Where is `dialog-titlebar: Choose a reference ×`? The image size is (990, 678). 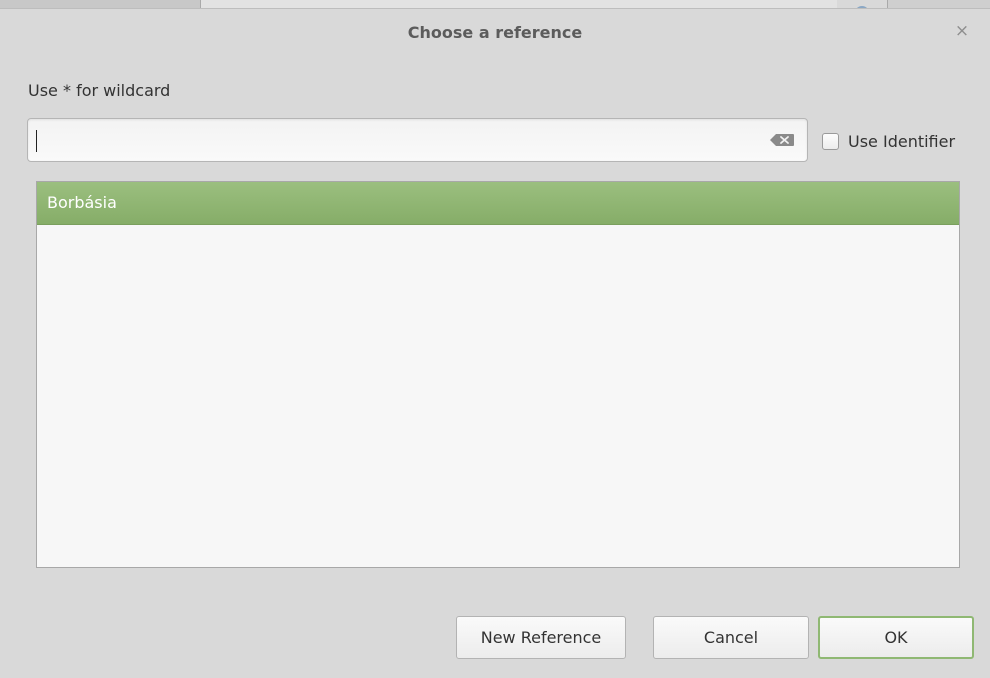
dialog-titlebar: Choose a reference × is located at coordinates (495, 33).